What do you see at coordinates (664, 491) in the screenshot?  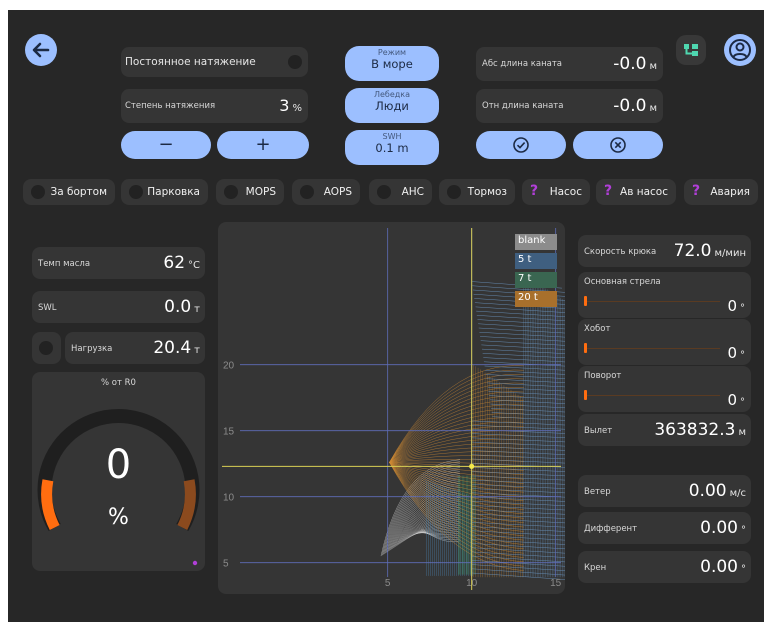 I see `wind-panel: Ветер 0.00 м/с` at bounding box center [664, 491].